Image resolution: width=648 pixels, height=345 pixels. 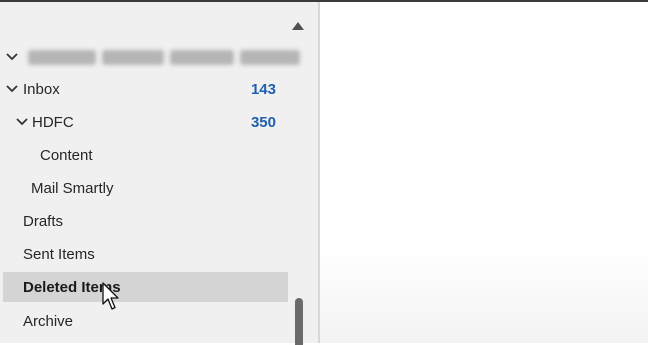 What do you see at coordinates (159, 188) in the screenshot?
I see `folder-item-mail-smartly: Mail Smartly` at bounding box center [159, 188].